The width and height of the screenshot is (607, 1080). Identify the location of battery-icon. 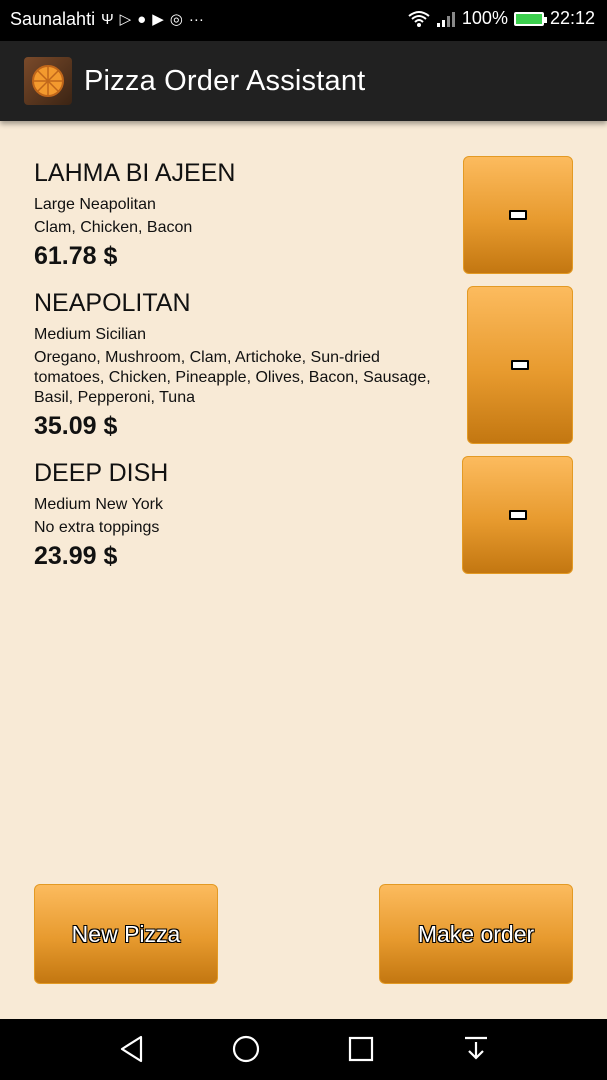
(530, 18).